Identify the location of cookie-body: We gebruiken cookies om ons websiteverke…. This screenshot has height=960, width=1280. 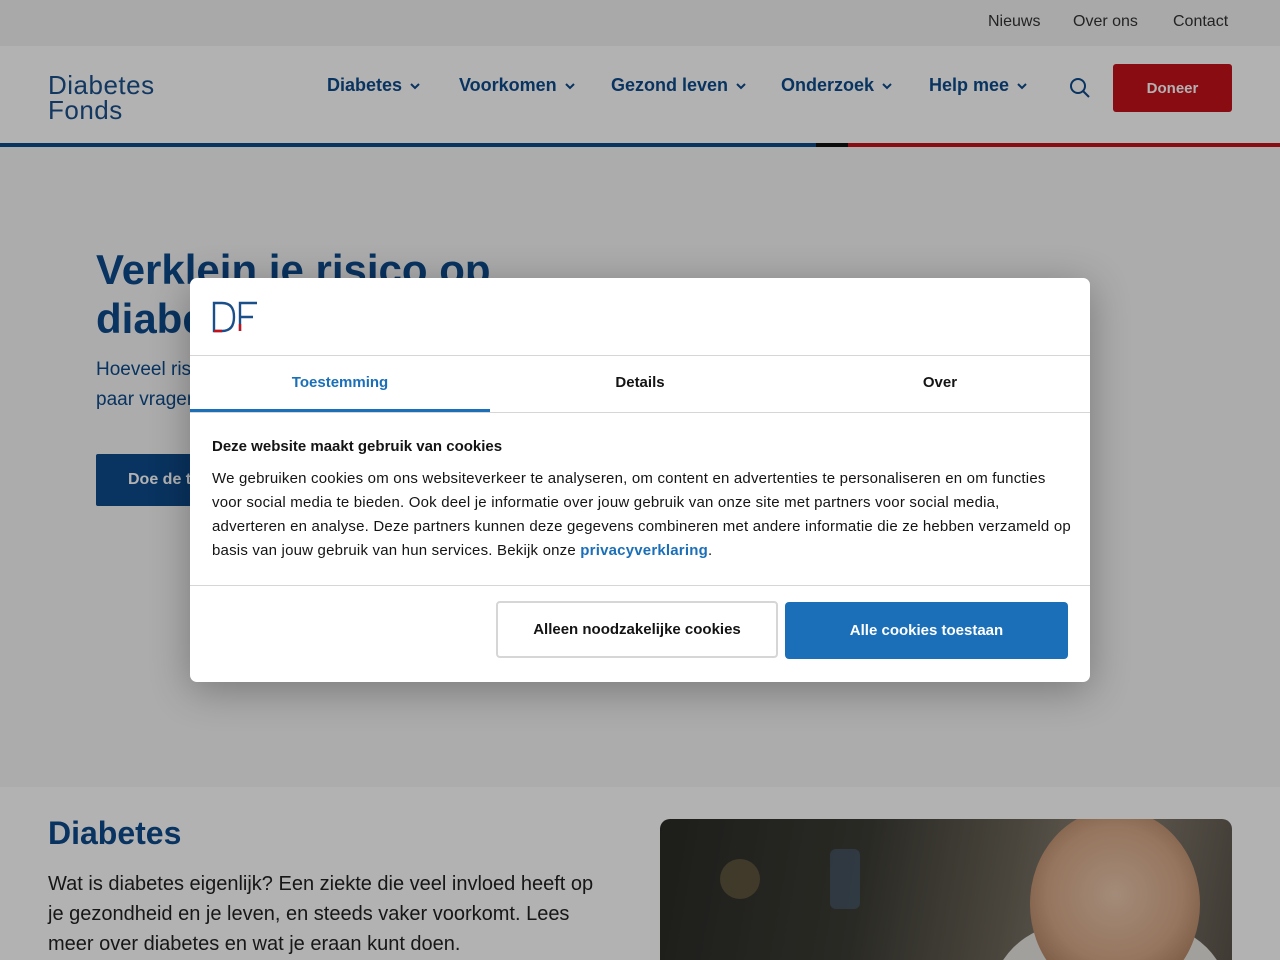
(642, 515).